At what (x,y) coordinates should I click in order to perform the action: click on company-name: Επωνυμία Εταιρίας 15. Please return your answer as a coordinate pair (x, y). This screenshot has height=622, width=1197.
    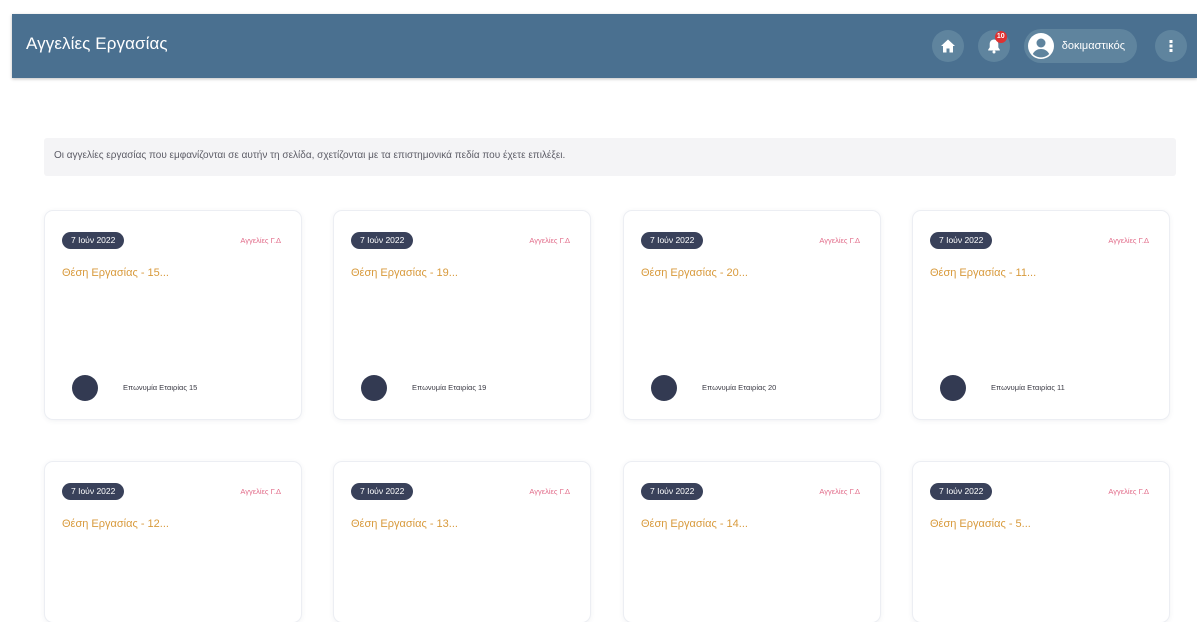
    Looking at the image, I should click on (160, 387).